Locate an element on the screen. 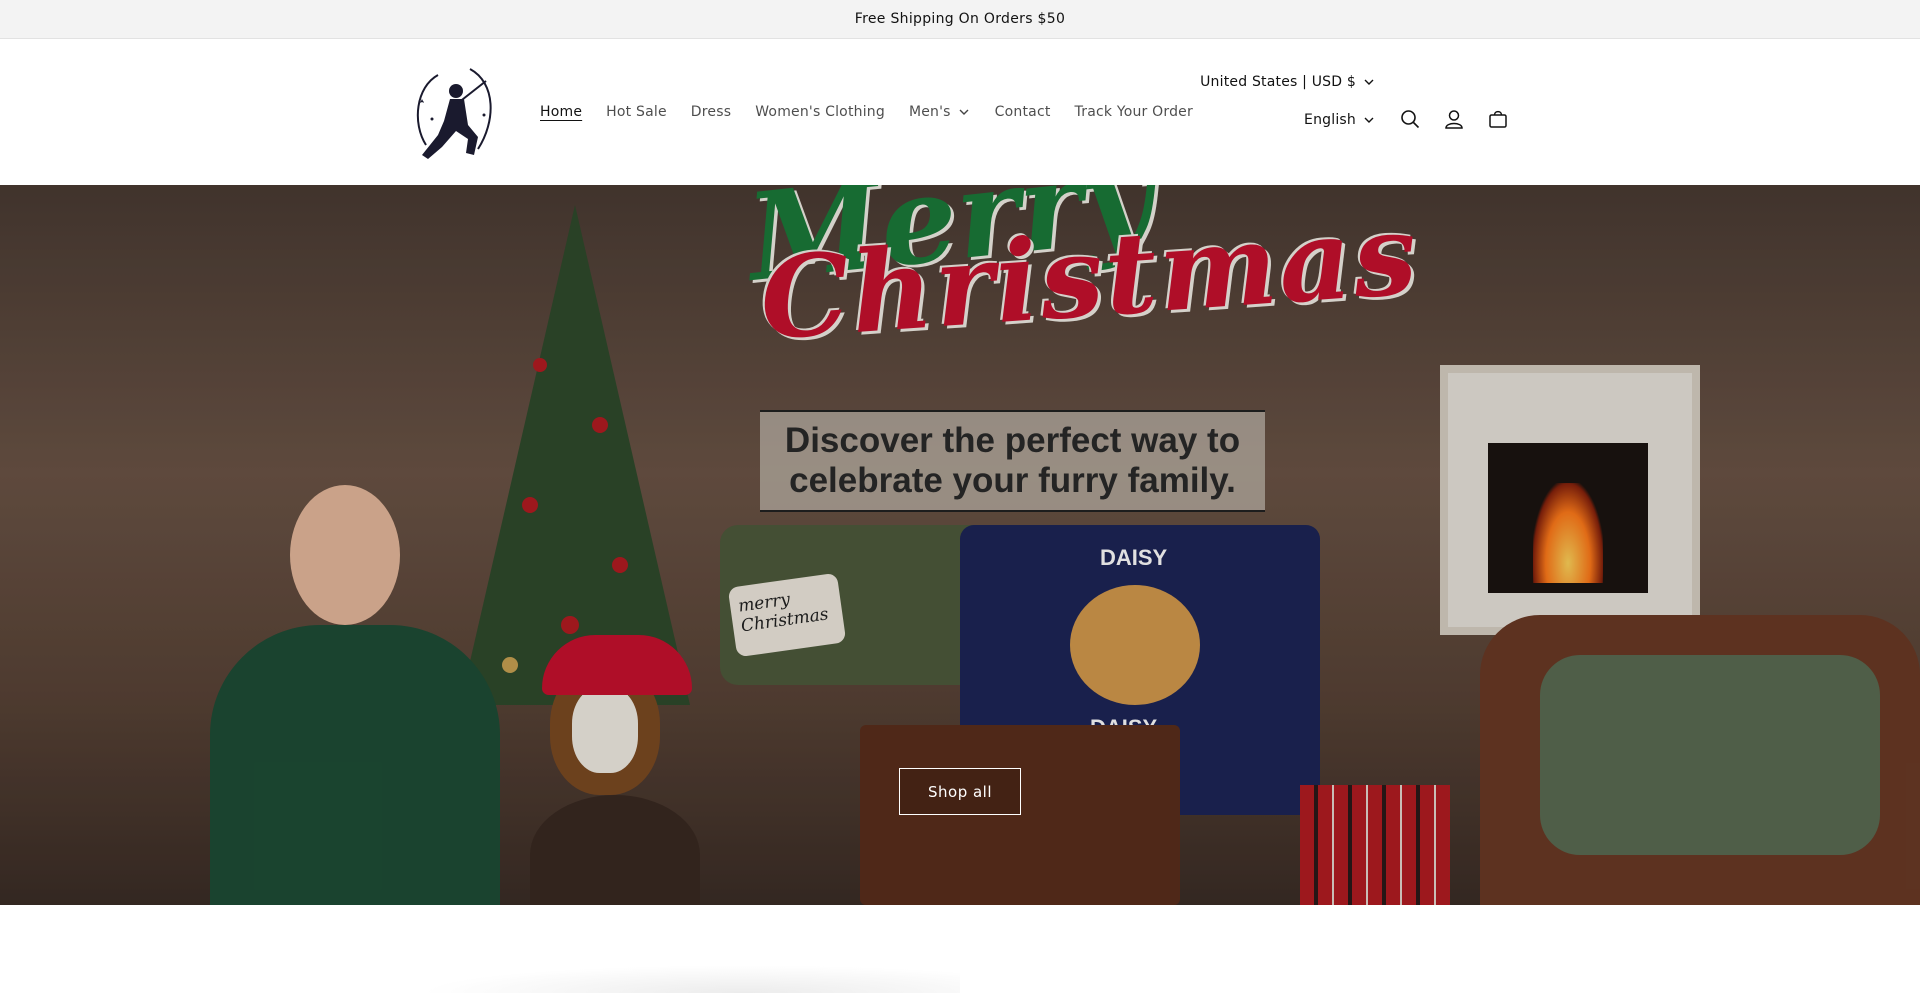 The height and width of the screenshot is (993, 1920). next-section is located at coordinates (960, 949).